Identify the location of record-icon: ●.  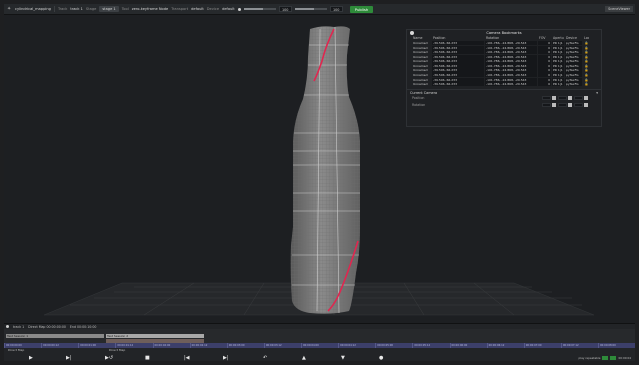
(381, 358).